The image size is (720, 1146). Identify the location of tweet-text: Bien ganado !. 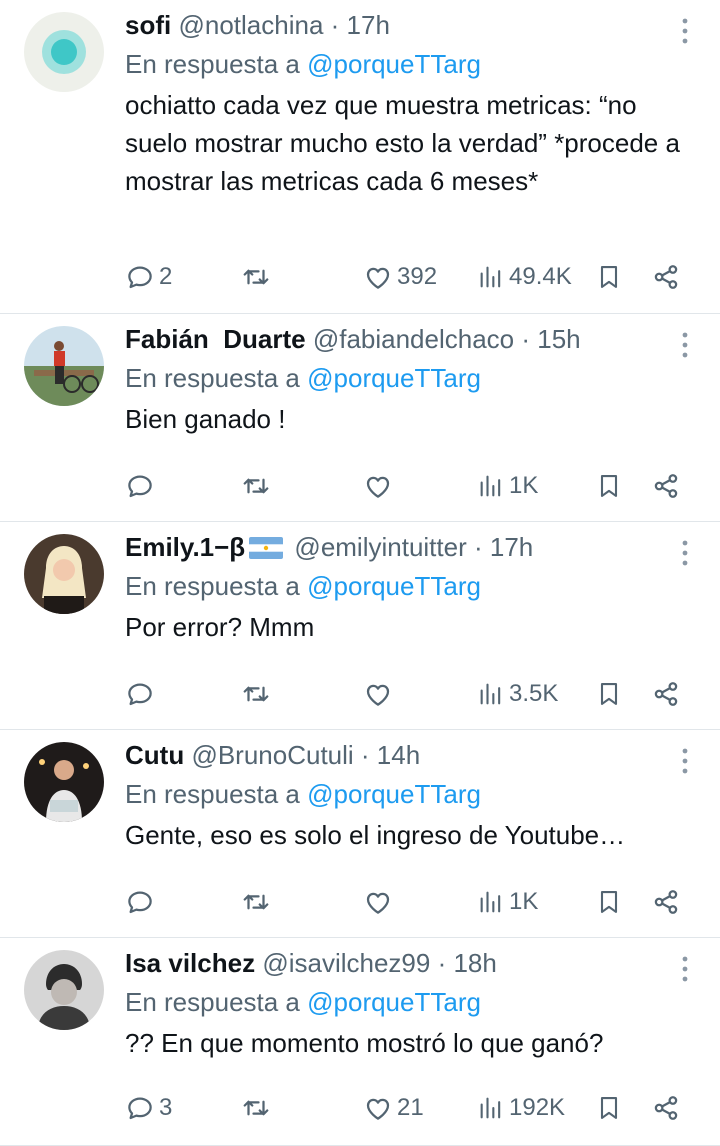
(205, 419).